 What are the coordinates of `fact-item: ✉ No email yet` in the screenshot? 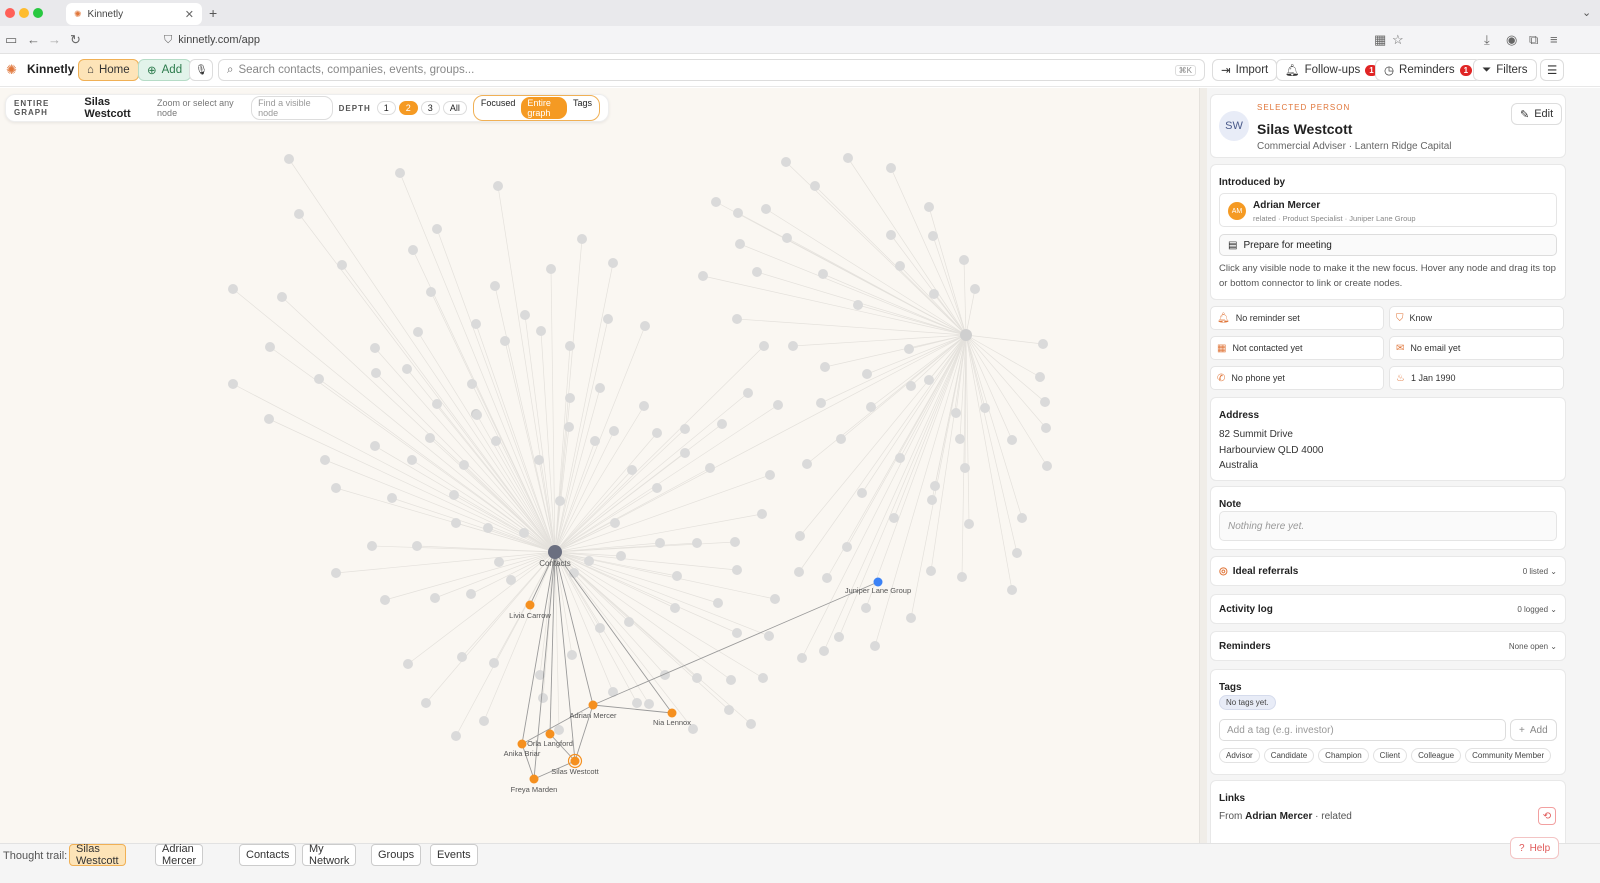 It's located at (1476, 348).